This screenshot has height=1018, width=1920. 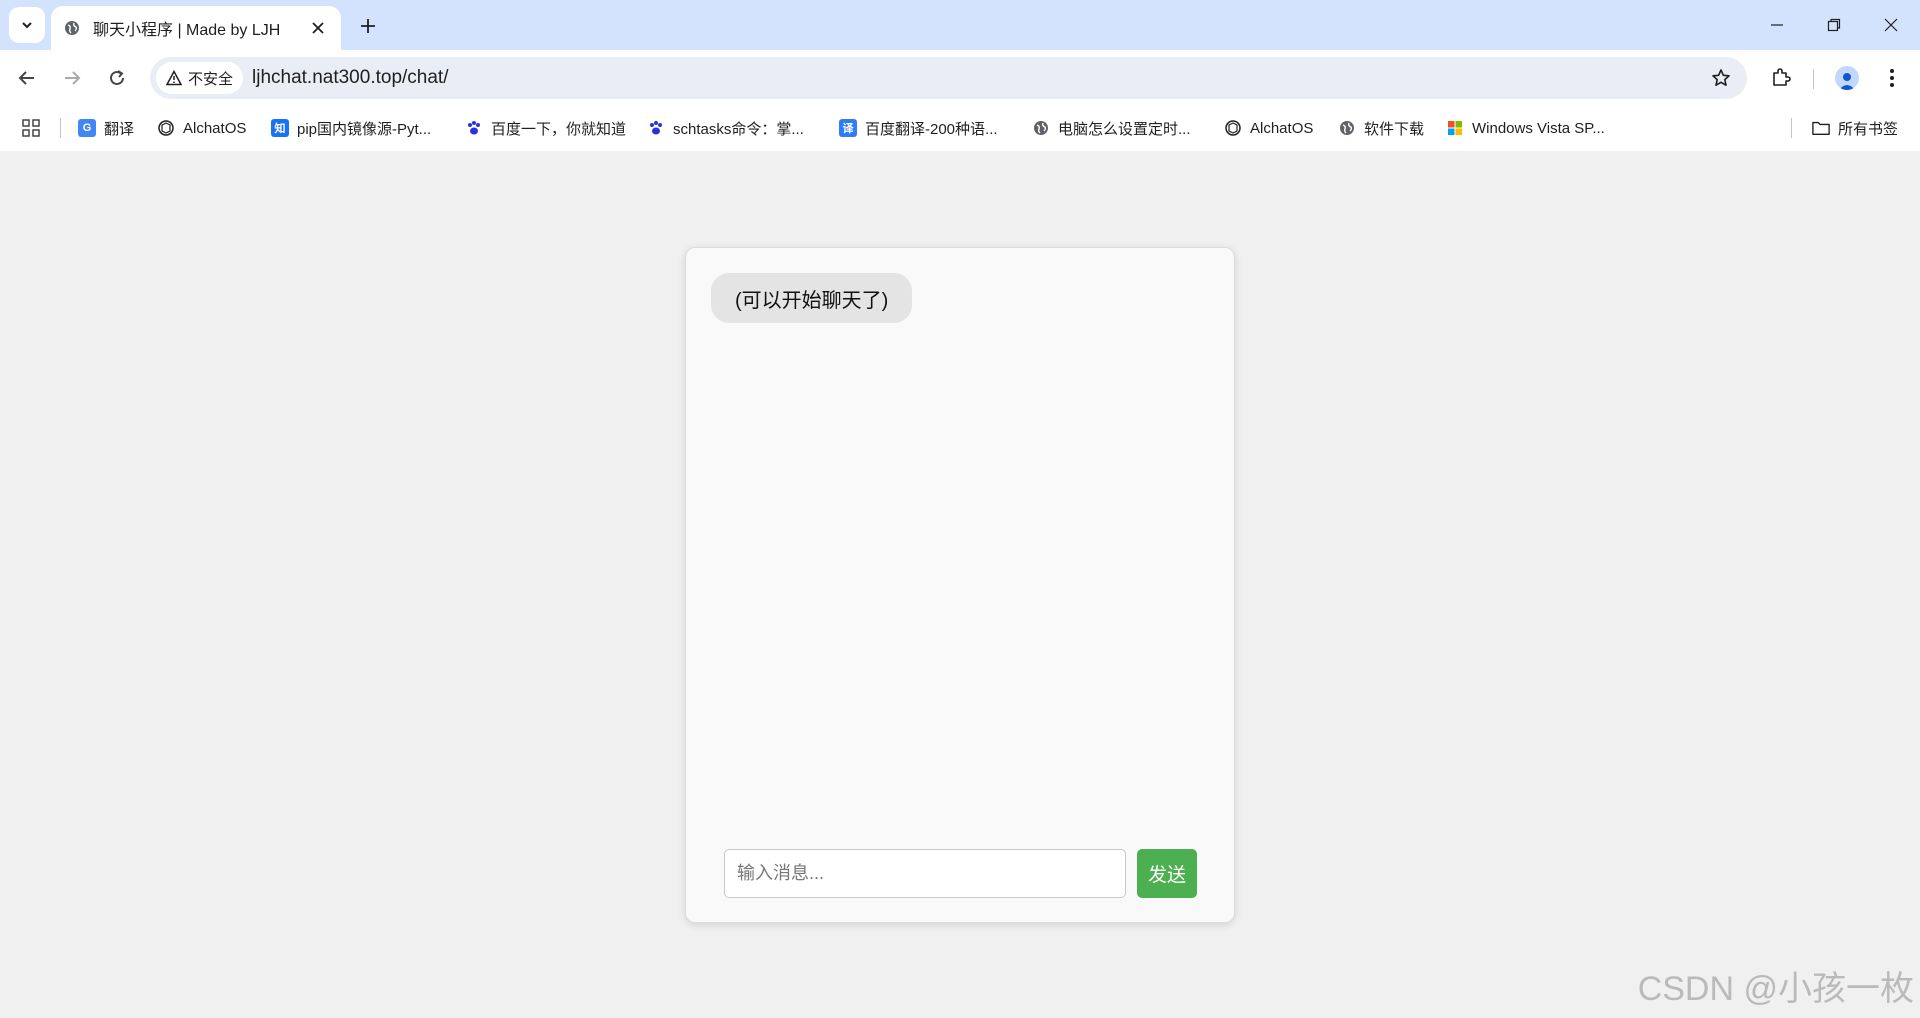 I want to click on minimize-button, so click(x=1777, y=25).